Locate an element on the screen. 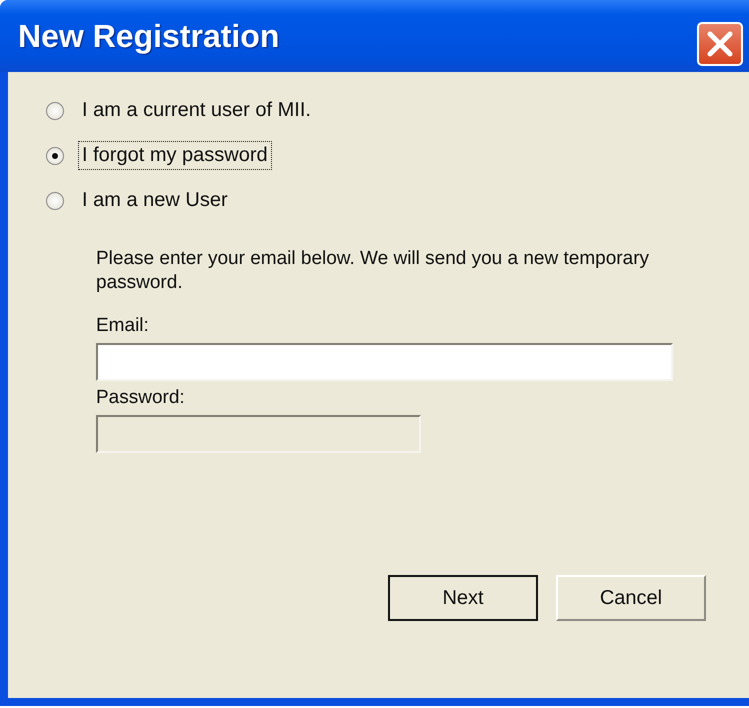 The height and width of the screenshot is (708, 749). email-field is located at coordinates (384, 362).